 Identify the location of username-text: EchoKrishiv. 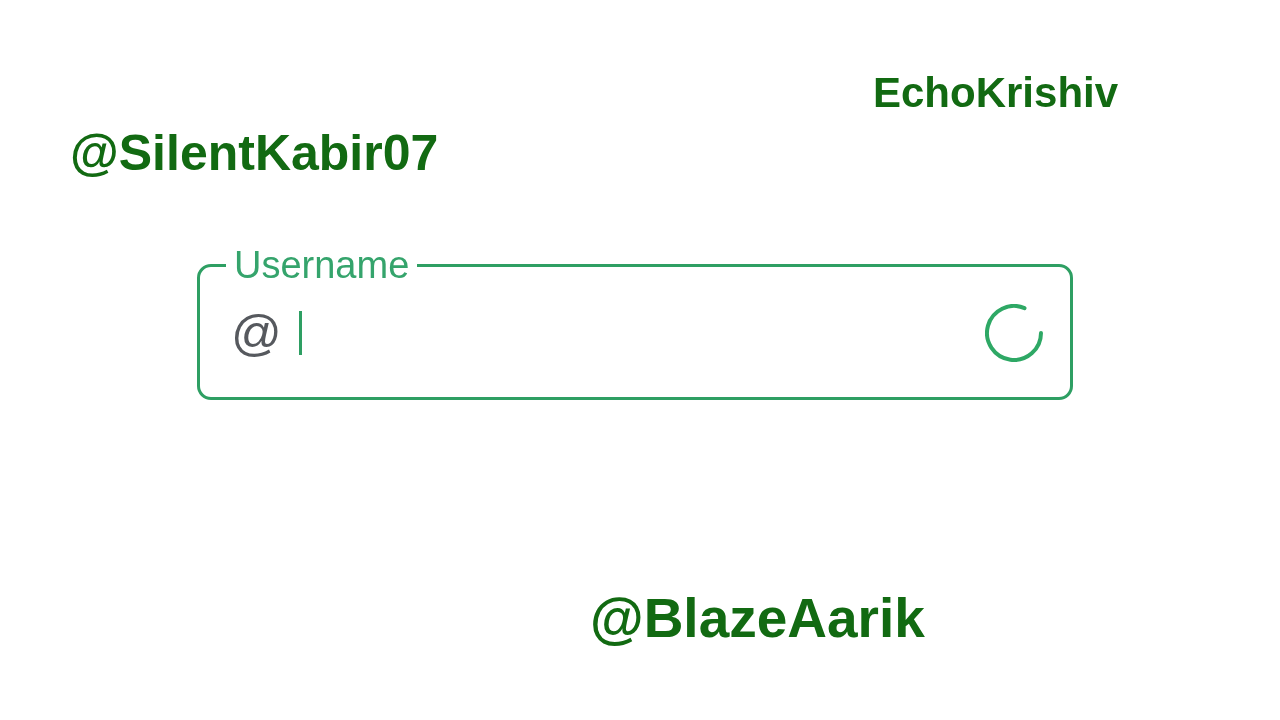
(996, 93).